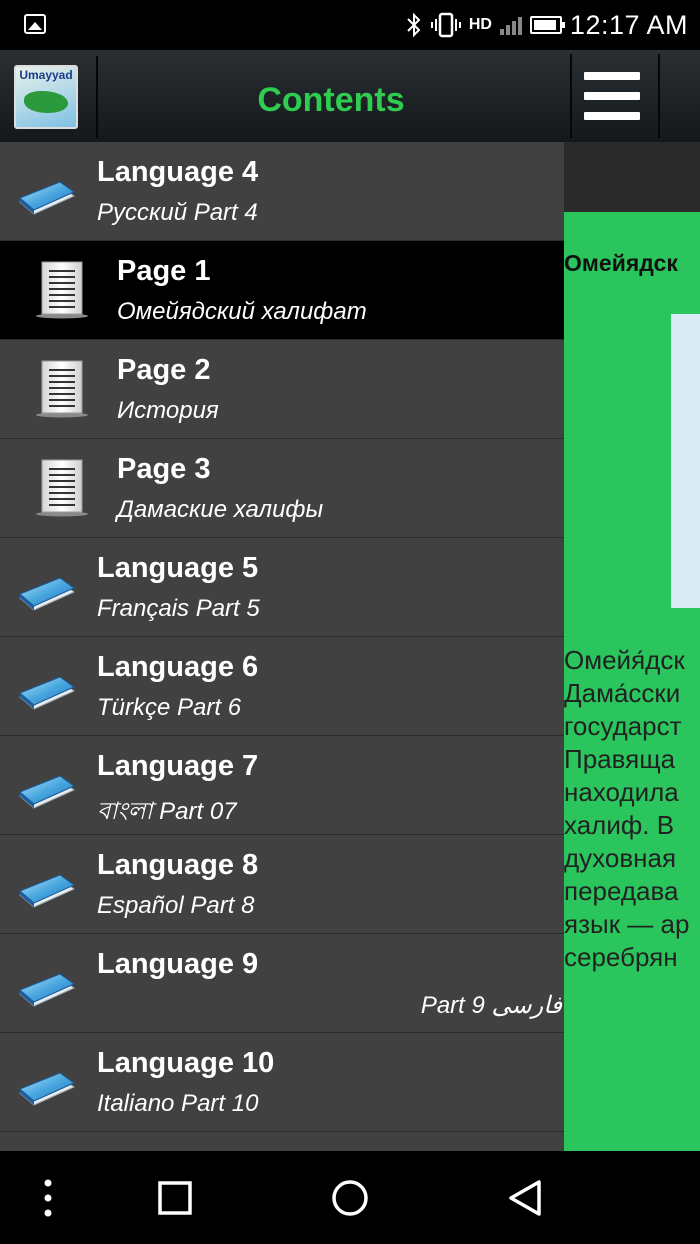 This screenshot has width=700, height=1244. Describe the element at coordinates (510, 25) in the screenshot. I see `signal-icon` at that location.